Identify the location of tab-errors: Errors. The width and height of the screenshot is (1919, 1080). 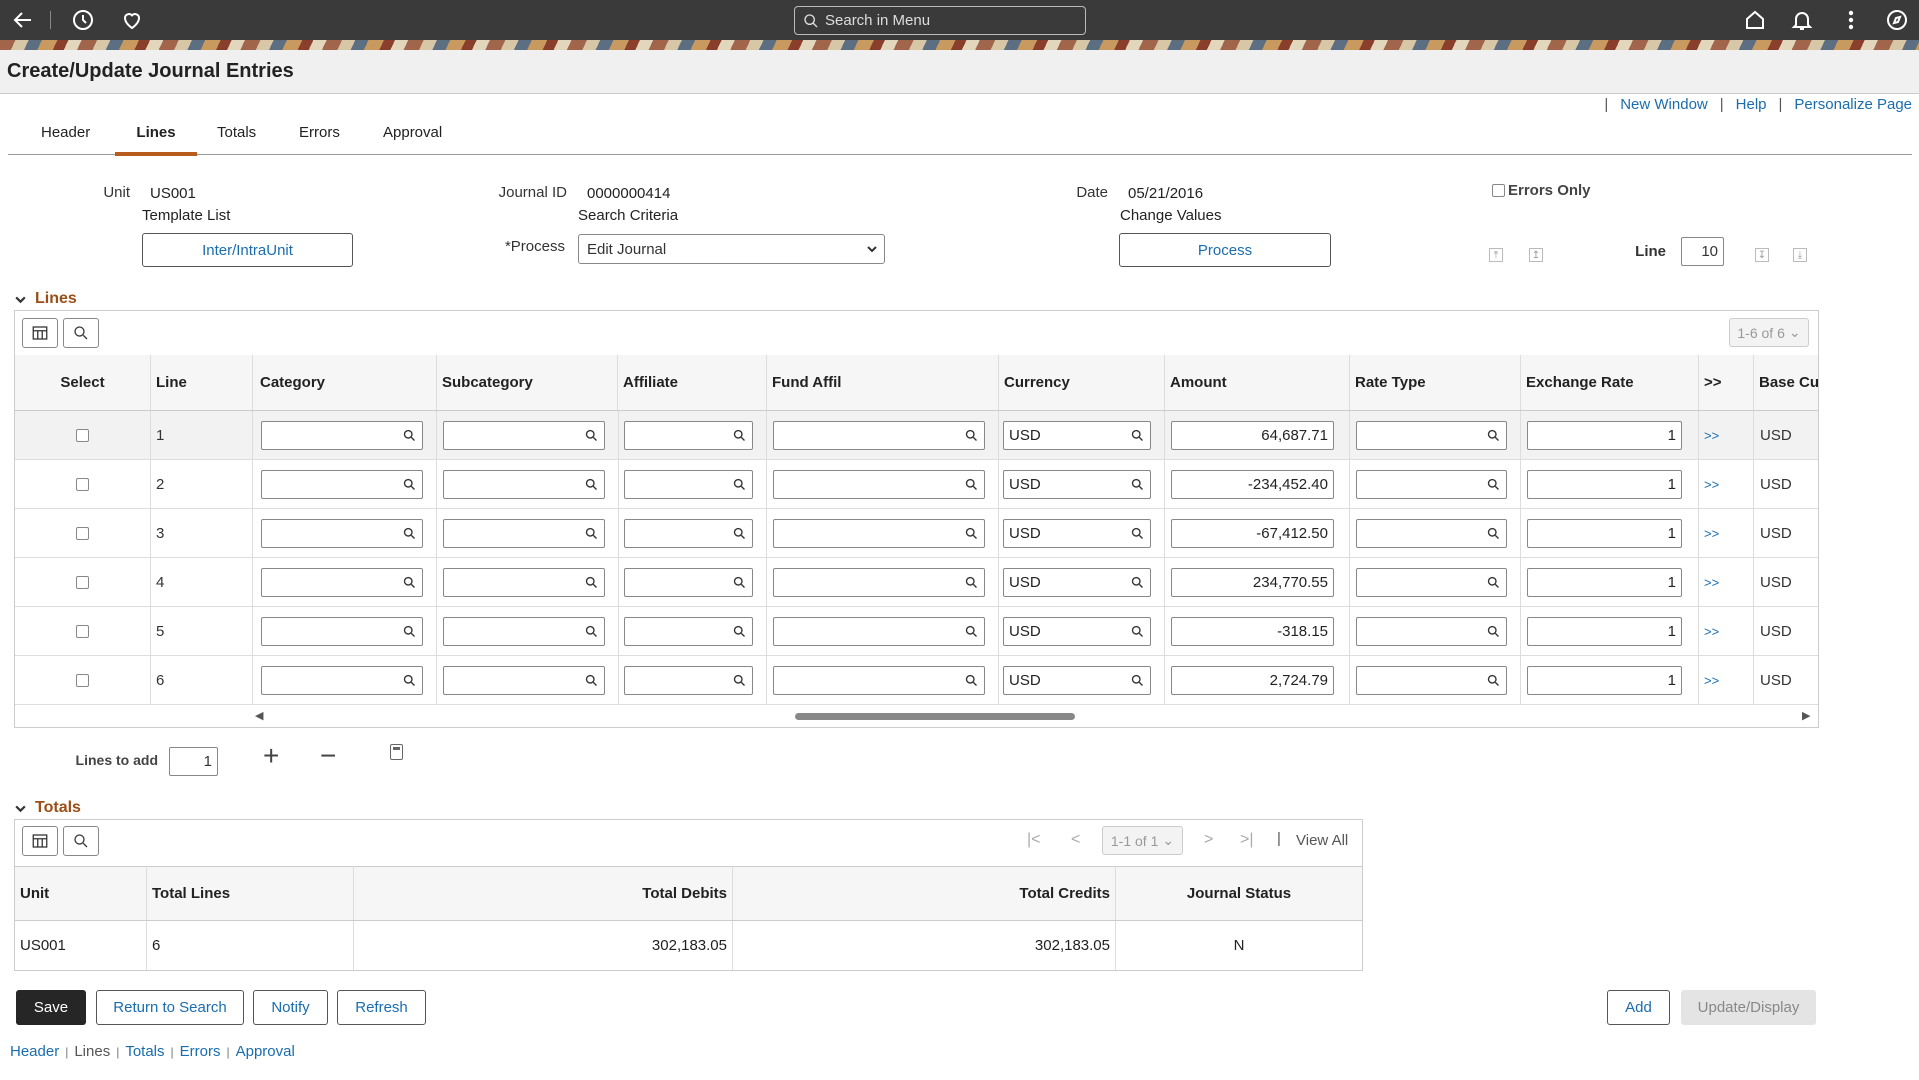
(319, 138).